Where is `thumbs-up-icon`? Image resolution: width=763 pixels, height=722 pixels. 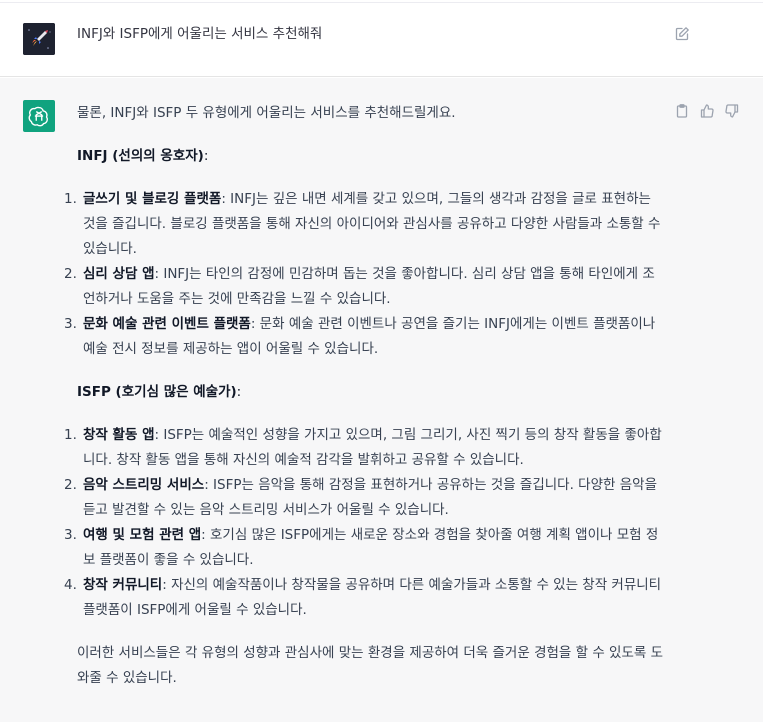
thumbs-up-icon is located at coordinates (707, 111).